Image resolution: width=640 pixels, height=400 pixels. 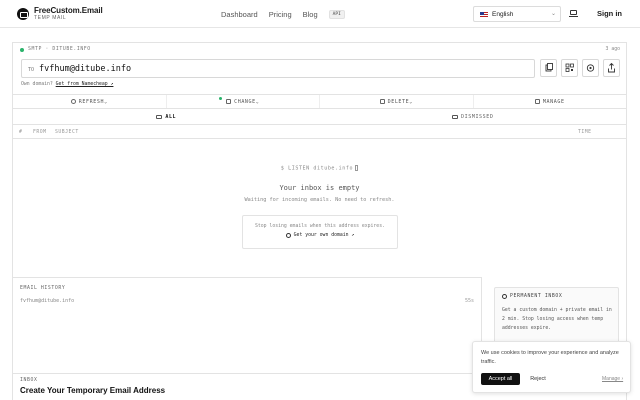 What do you see at coordinates (310, 14) in the screenshot?
I see `nav-link-blog: Blog` at bounding box center [310, 14].